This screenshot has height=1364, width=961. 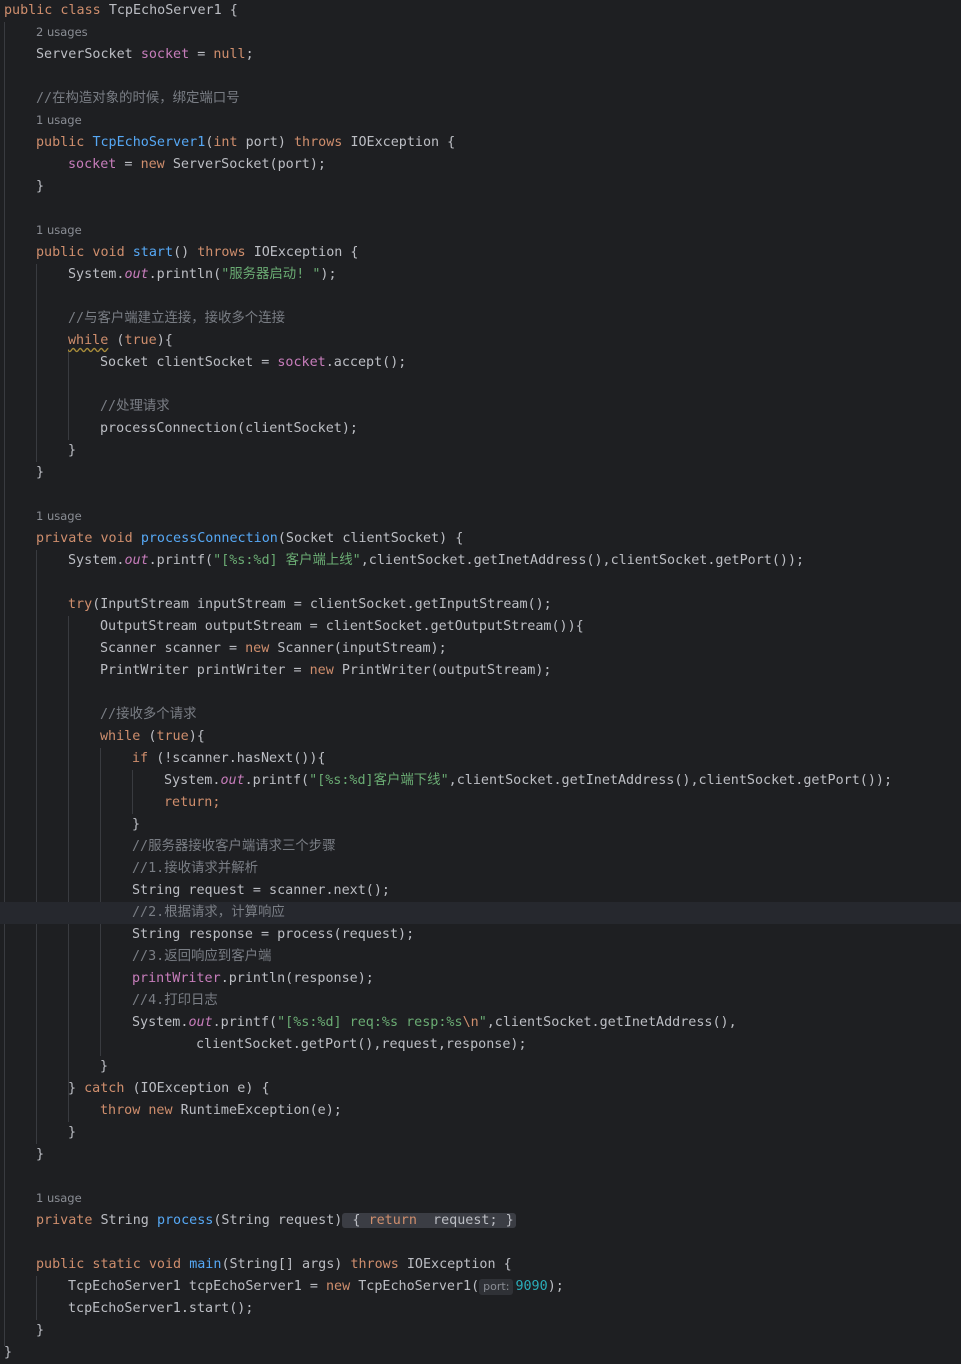 I want to click on code-line: public void start() throws IOException {, so click(x=480, y=253).